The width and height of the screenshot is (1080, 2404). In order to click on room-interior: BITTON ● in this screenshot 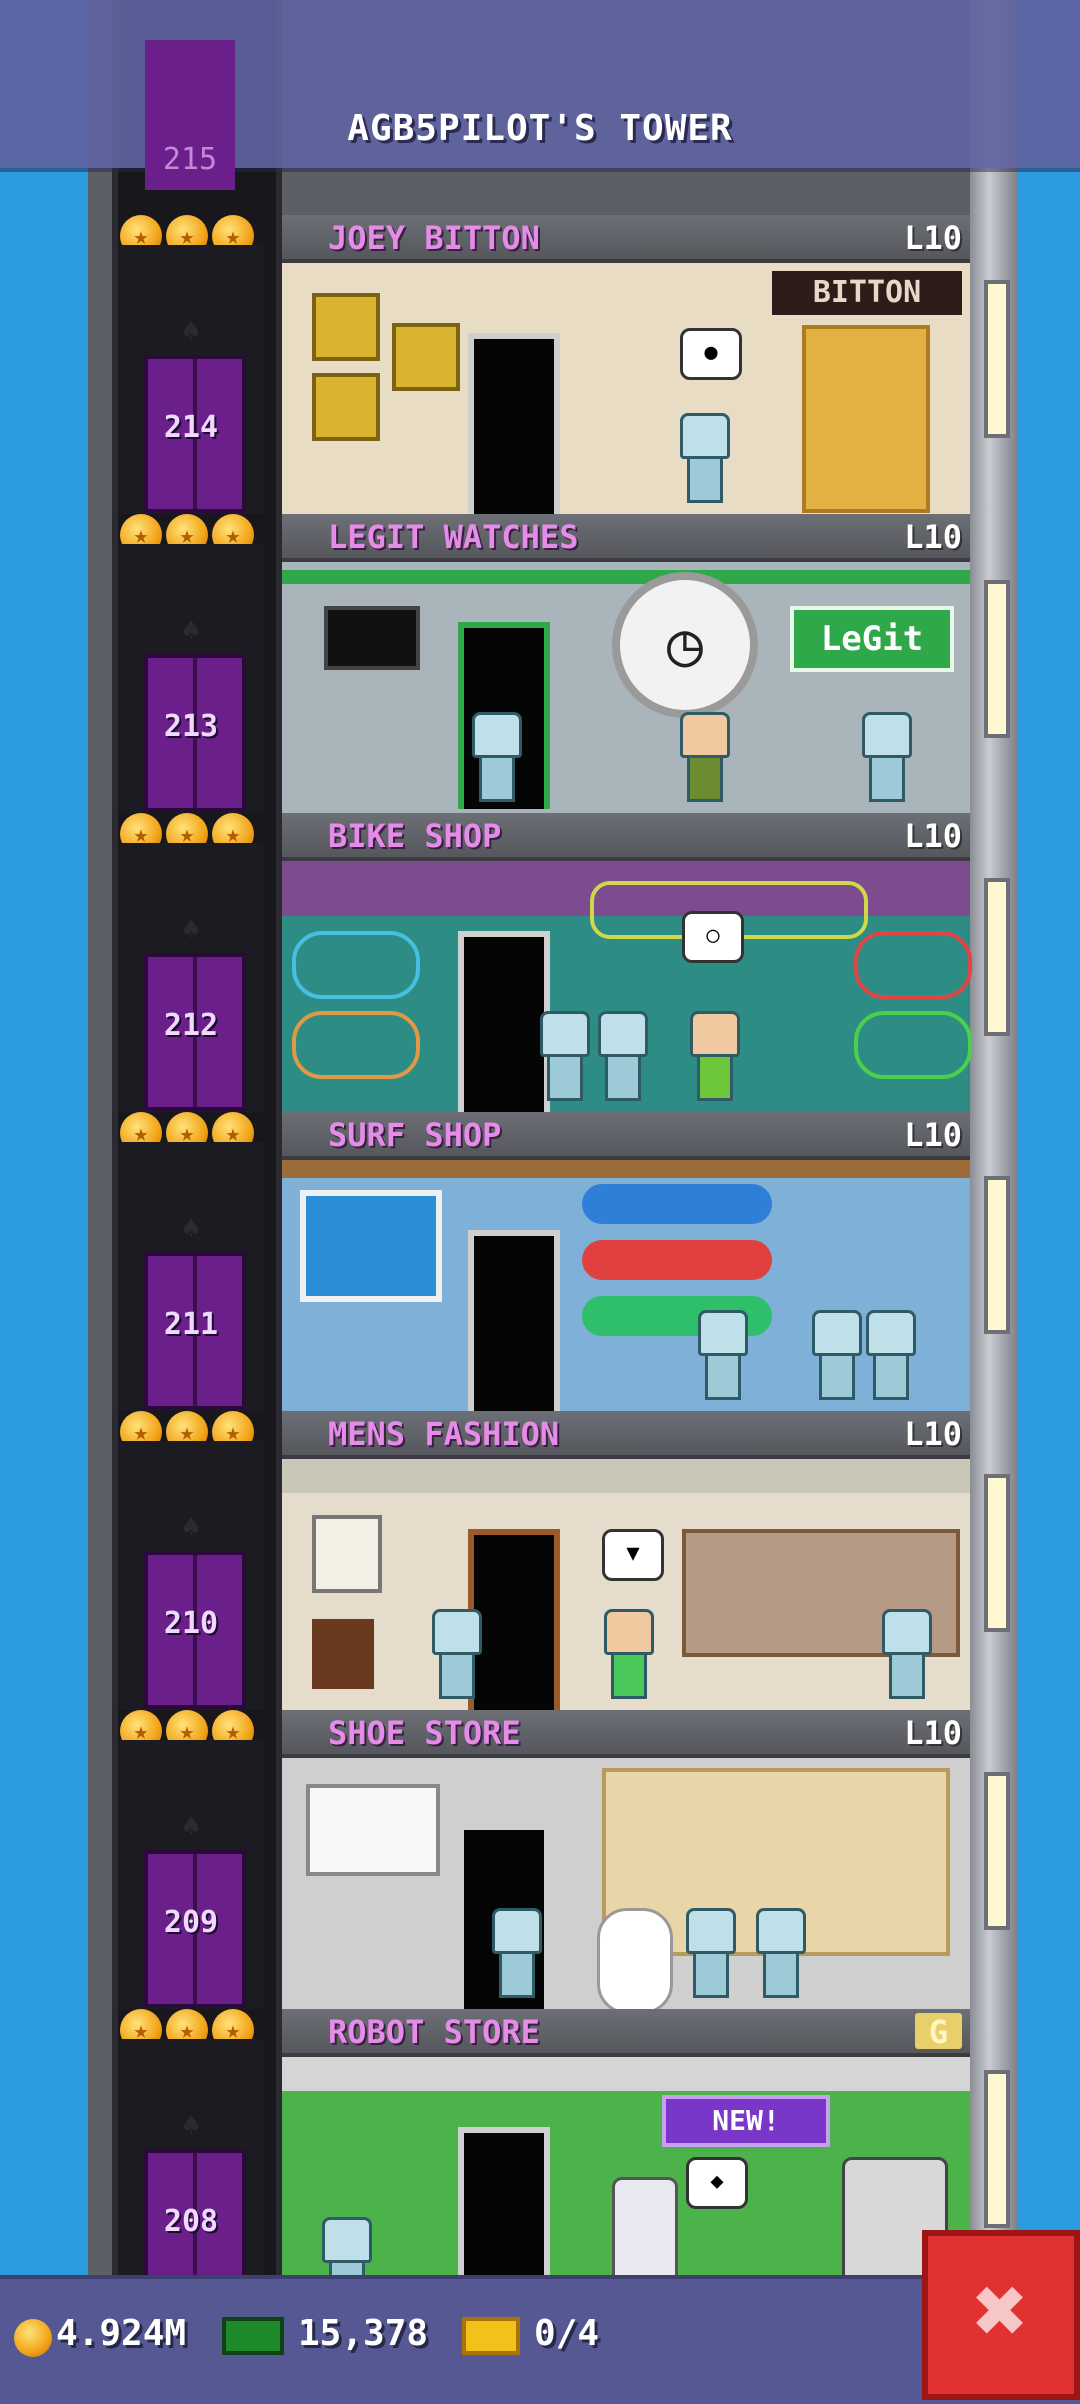, I will do `click(626, 392)`.